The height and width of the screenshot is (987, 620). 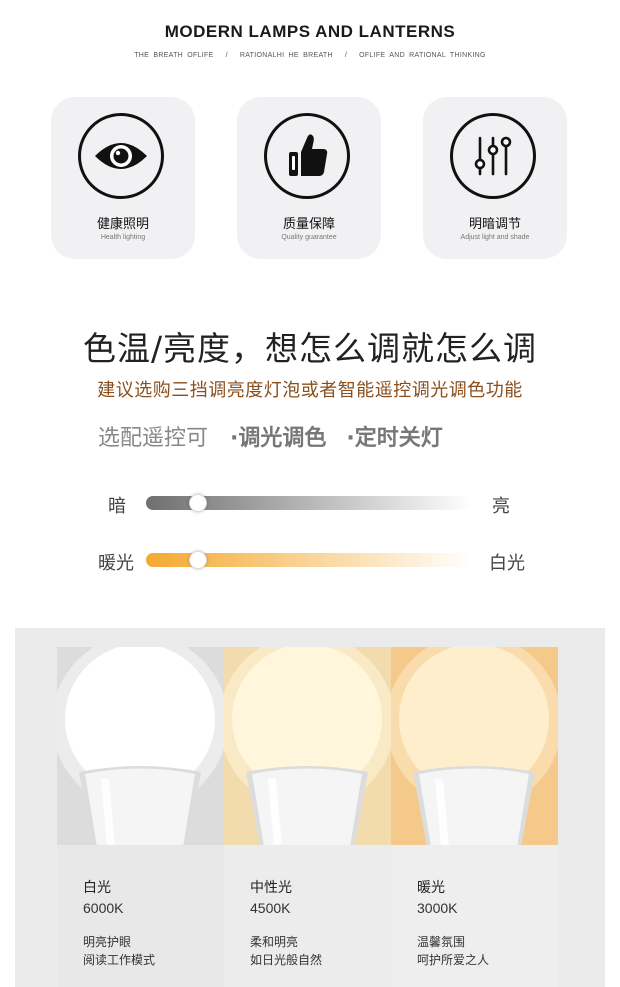 What do you see at coordinates (103, 908) in the screenshot?
I see `bulb-temperature: 6000K` at bounding box center [103, 908].